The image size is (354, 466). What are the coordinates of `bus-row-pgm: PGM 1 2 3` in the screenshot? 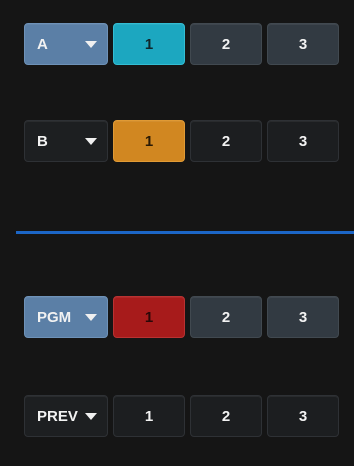 It's located at (181, 317).